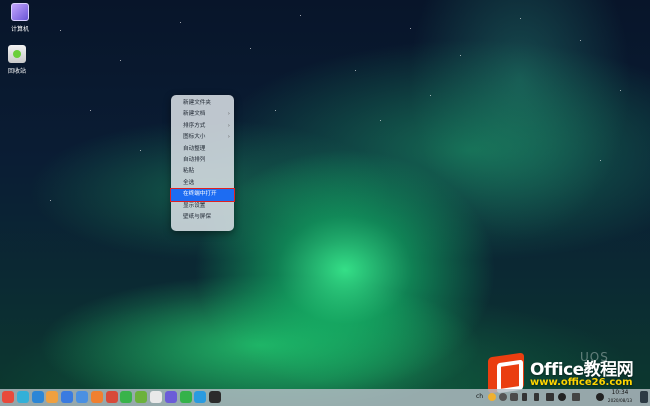  I want to click on watermark-url: www.office26.com, so click(581, 382).